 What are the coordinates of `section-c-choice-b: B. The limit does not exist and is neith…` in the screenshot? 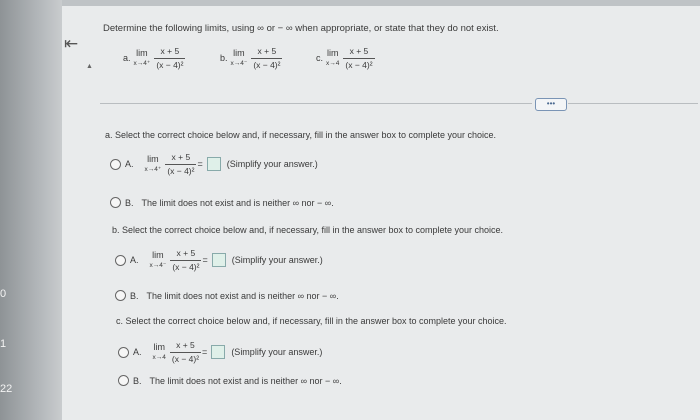 It's located at (230, 380).